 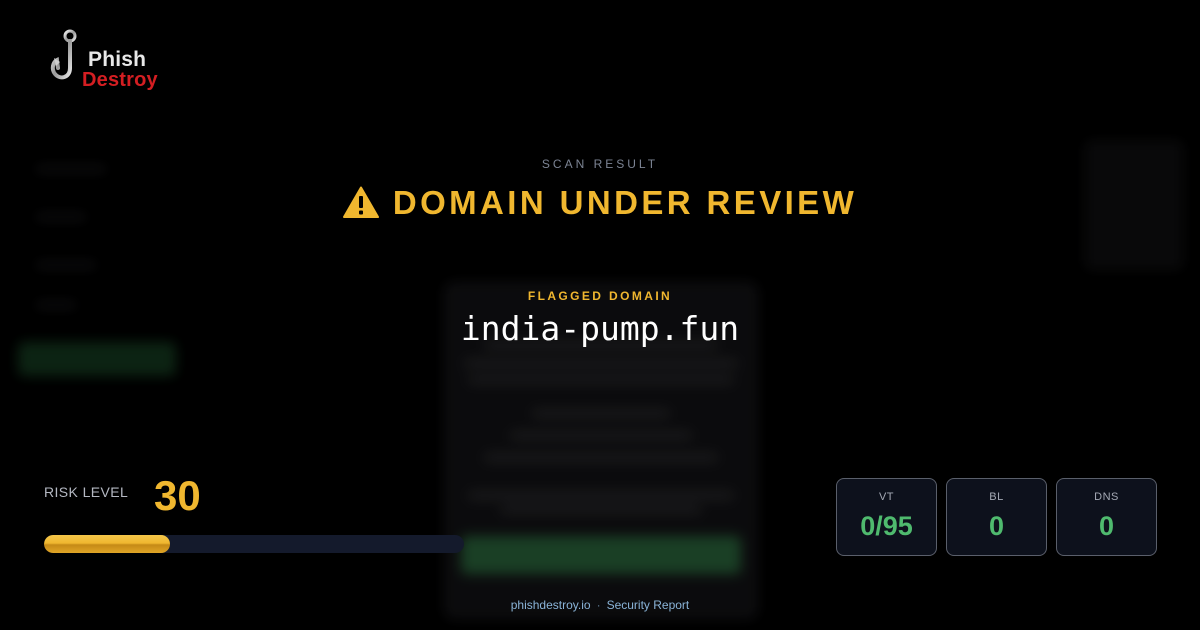 I want to click on background-button, so click(x=601, y=555).